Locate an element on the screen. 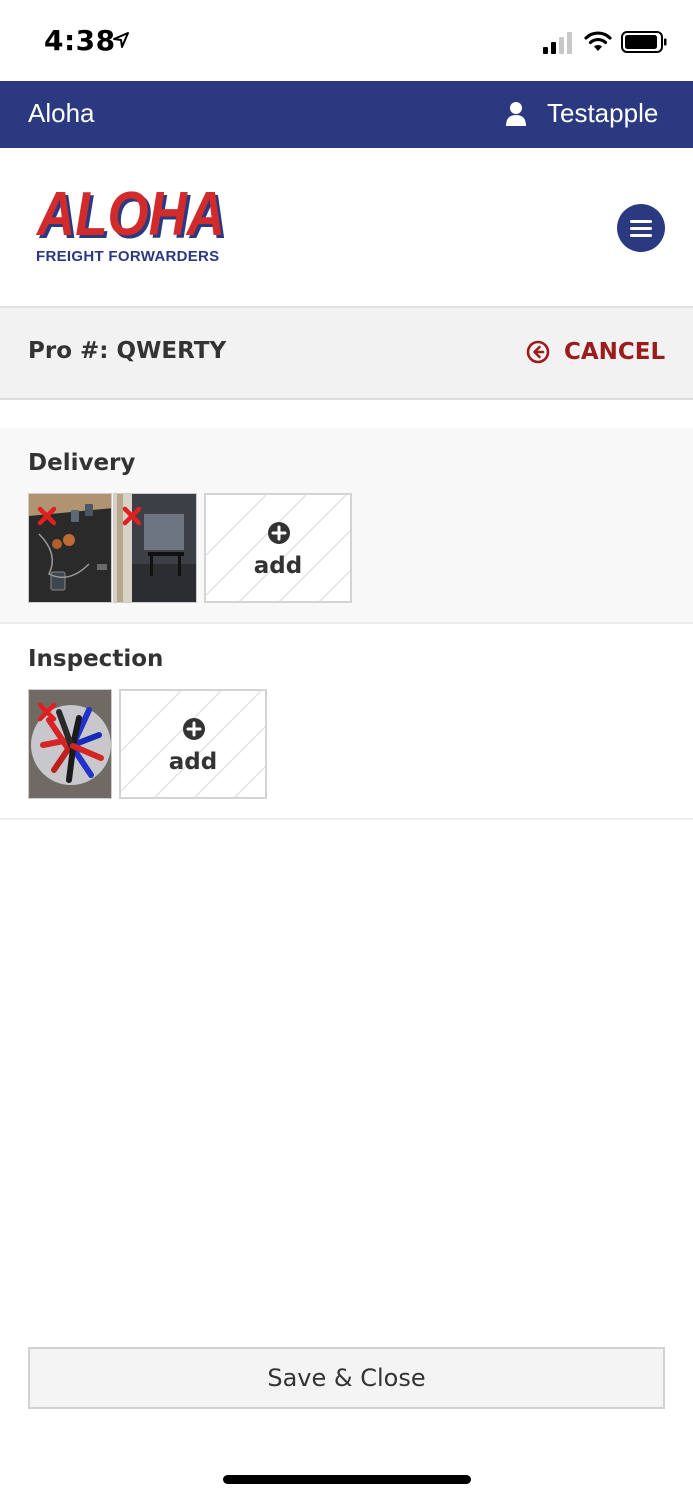 Image resolution: width=693 pixels, height=1500 pixels. pro-number-label: Pro #: QWERTY is located at coordinates (127, 351).